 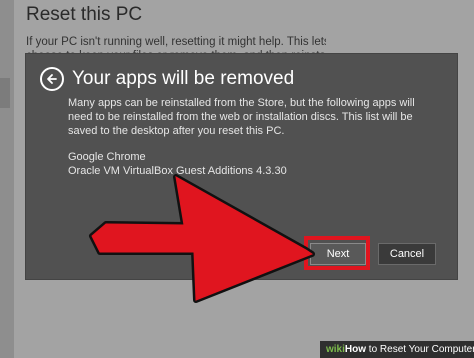 I want to click on wikihow-watermark: wikiHow to Reset Your Computer, so click(x=397, y=349).